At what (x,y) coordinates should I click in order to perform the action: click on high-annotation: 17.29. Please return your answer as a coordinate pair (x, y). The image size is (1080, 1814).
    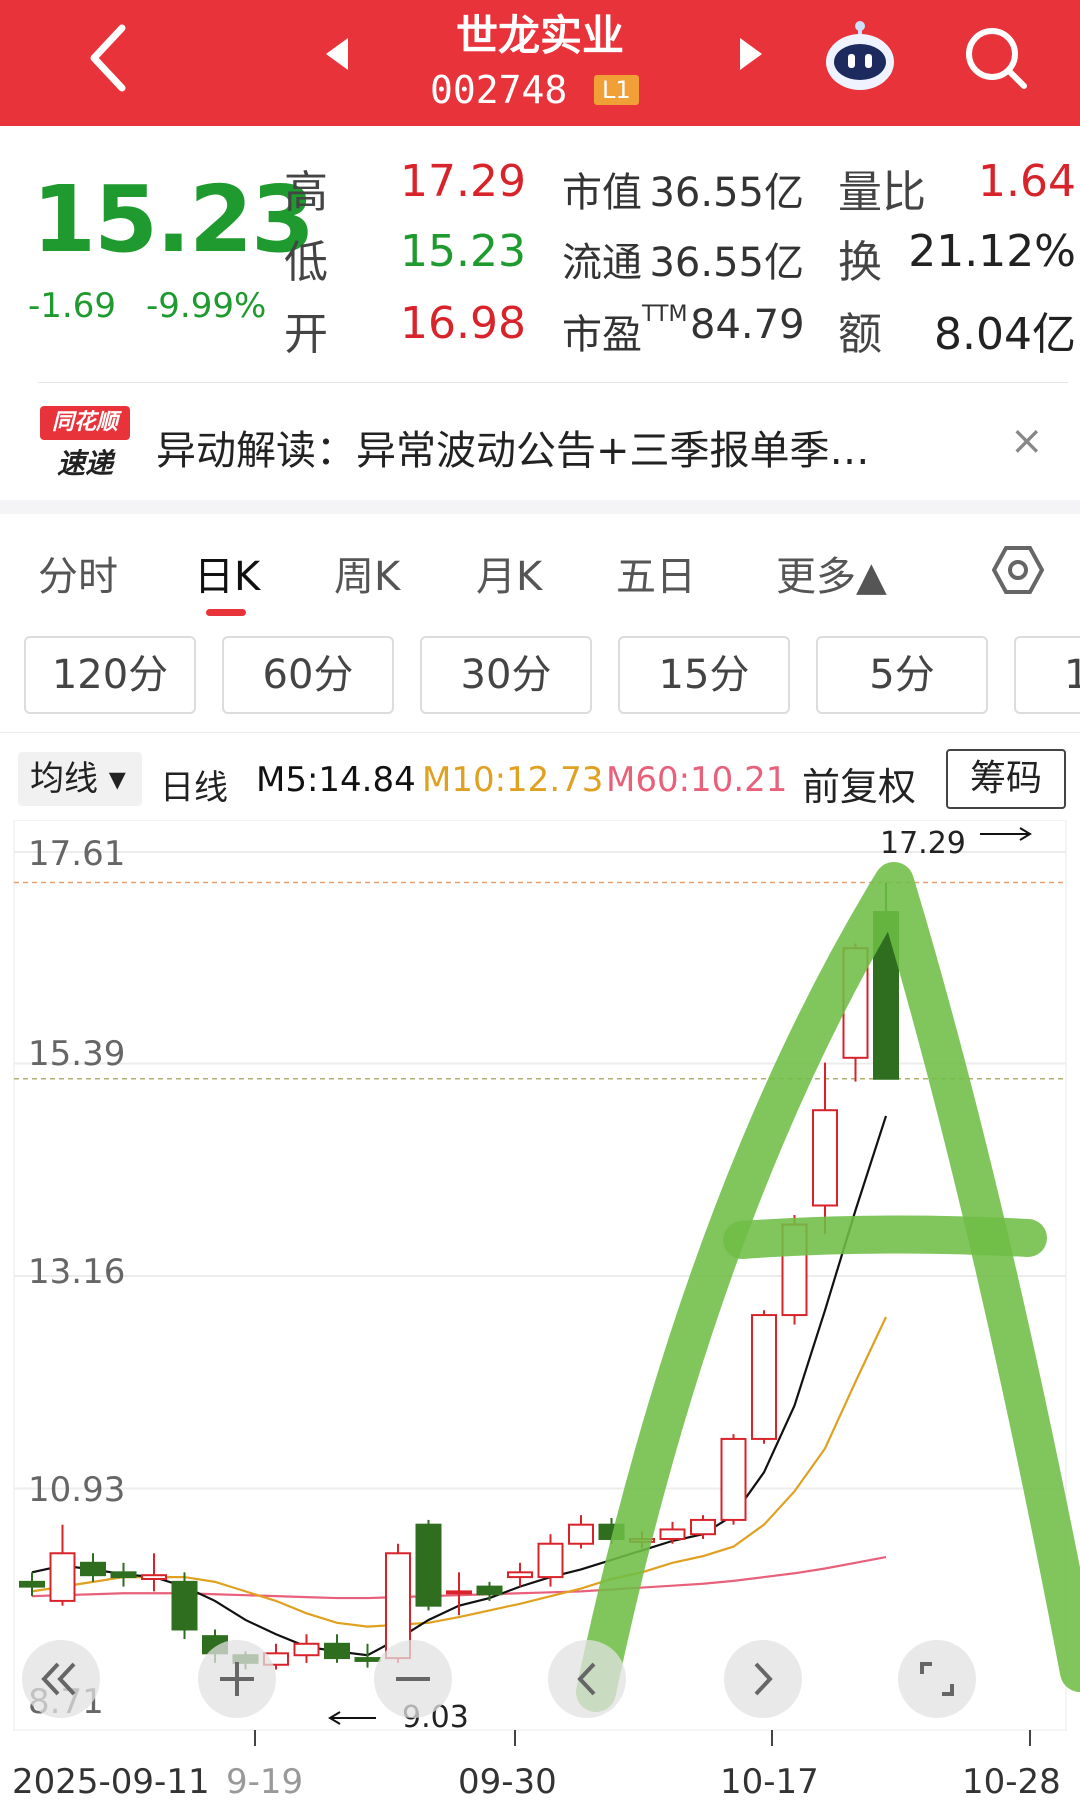
    Looking at the image, I should click on (923, 843).